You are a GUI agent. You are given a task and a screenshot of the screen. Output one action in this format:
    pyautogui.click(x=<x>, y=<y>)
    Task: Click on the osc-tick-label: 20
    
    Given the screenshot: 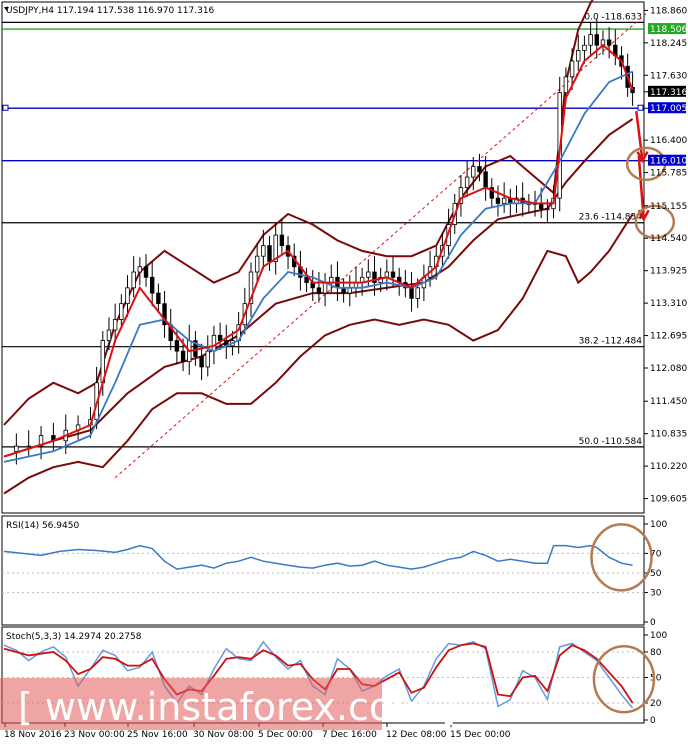 What is the action you would take?
    pyautogui.click(x=656, y=704)
    